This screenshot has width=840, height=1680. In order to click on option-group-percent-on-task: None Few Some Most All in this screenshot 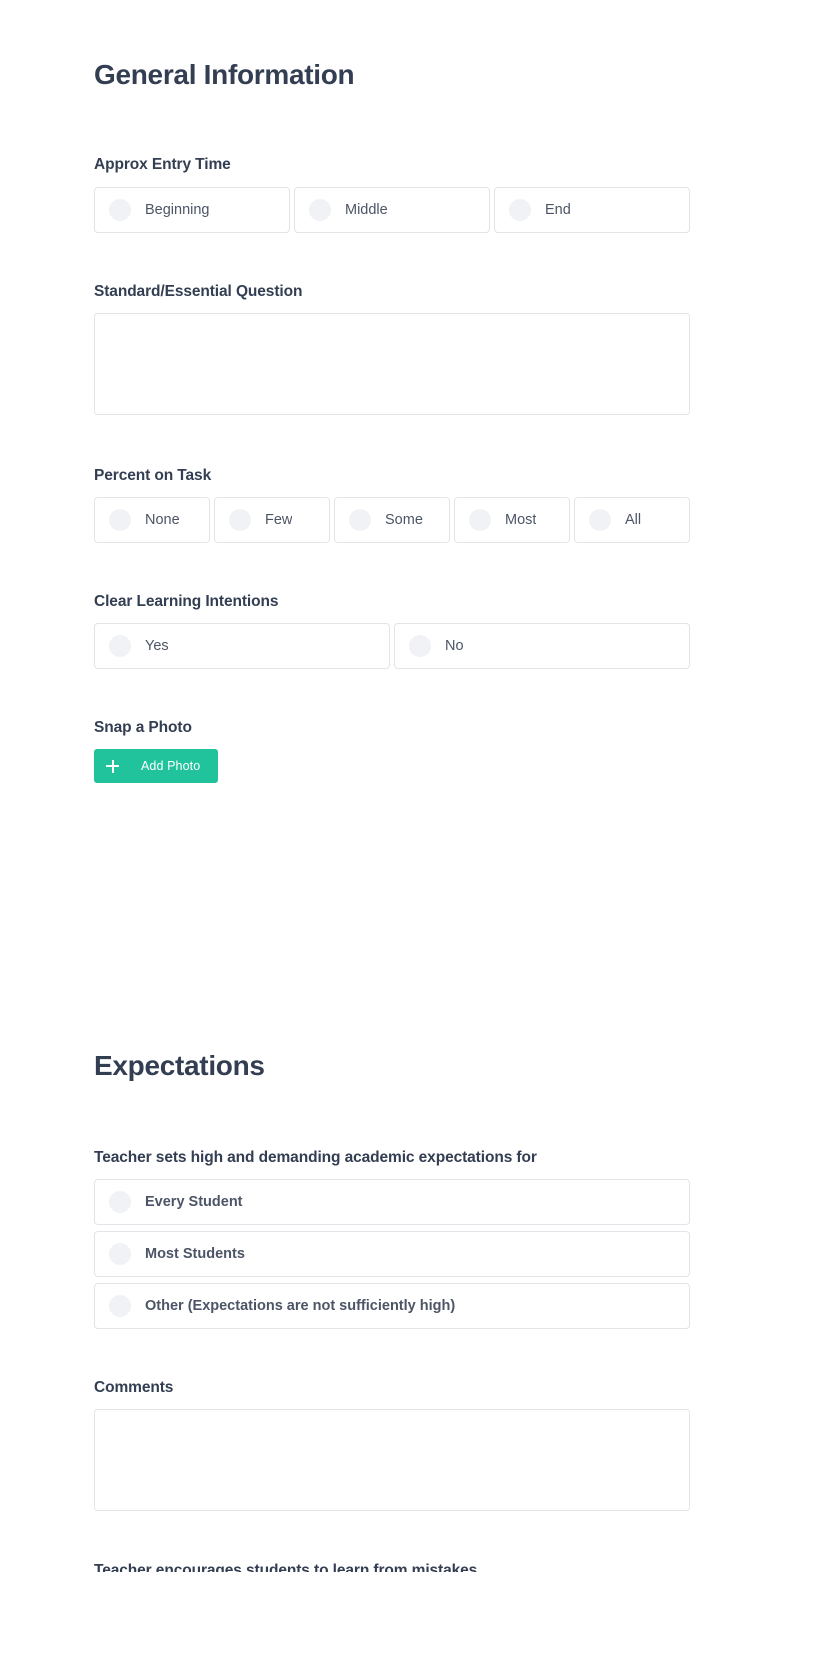, I will do `click(392, 520)`.